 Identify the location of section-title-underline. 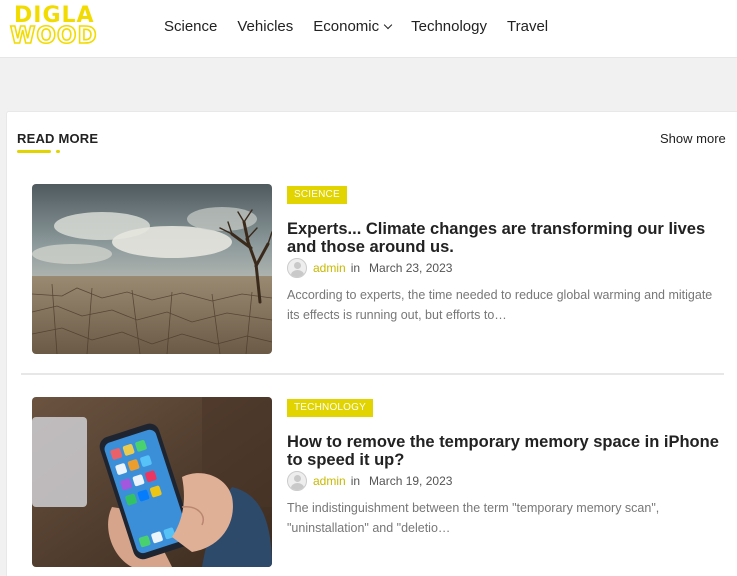
(34, 151).